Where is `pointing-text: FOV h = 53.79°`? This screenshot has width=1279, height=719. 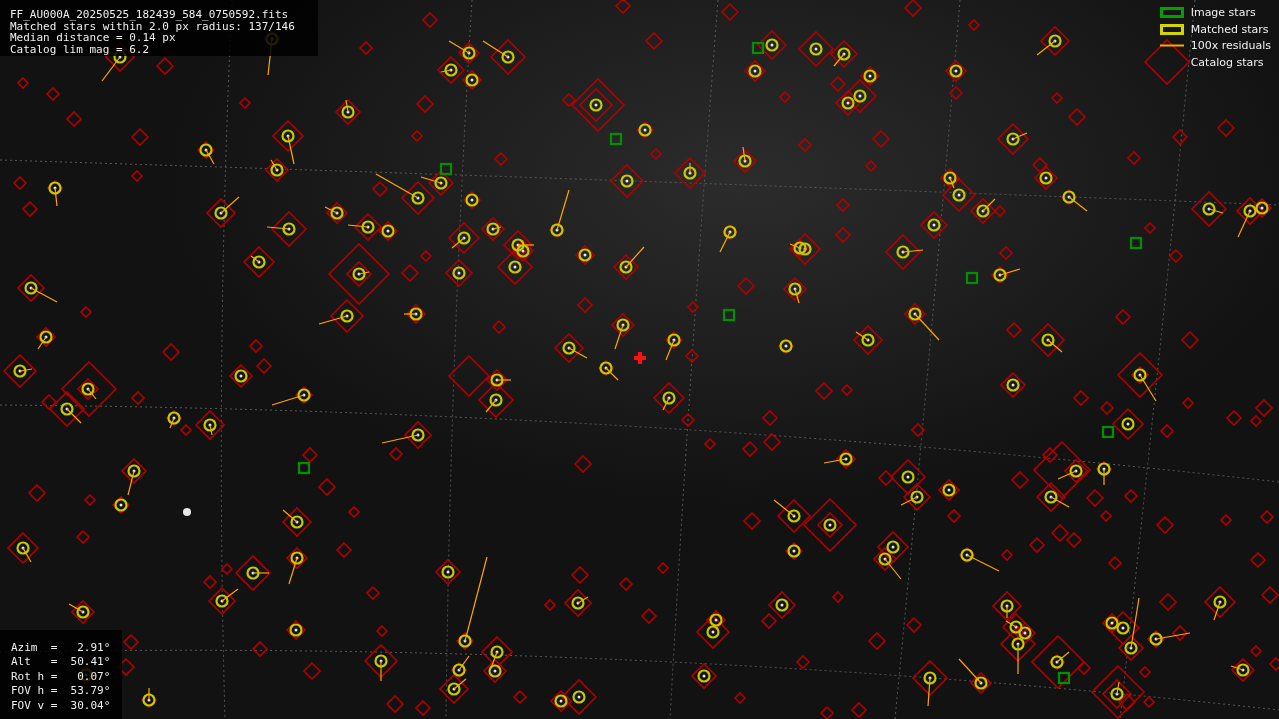
pointing-text: FOV h = 53.79° is located at coordinates (61, 691).